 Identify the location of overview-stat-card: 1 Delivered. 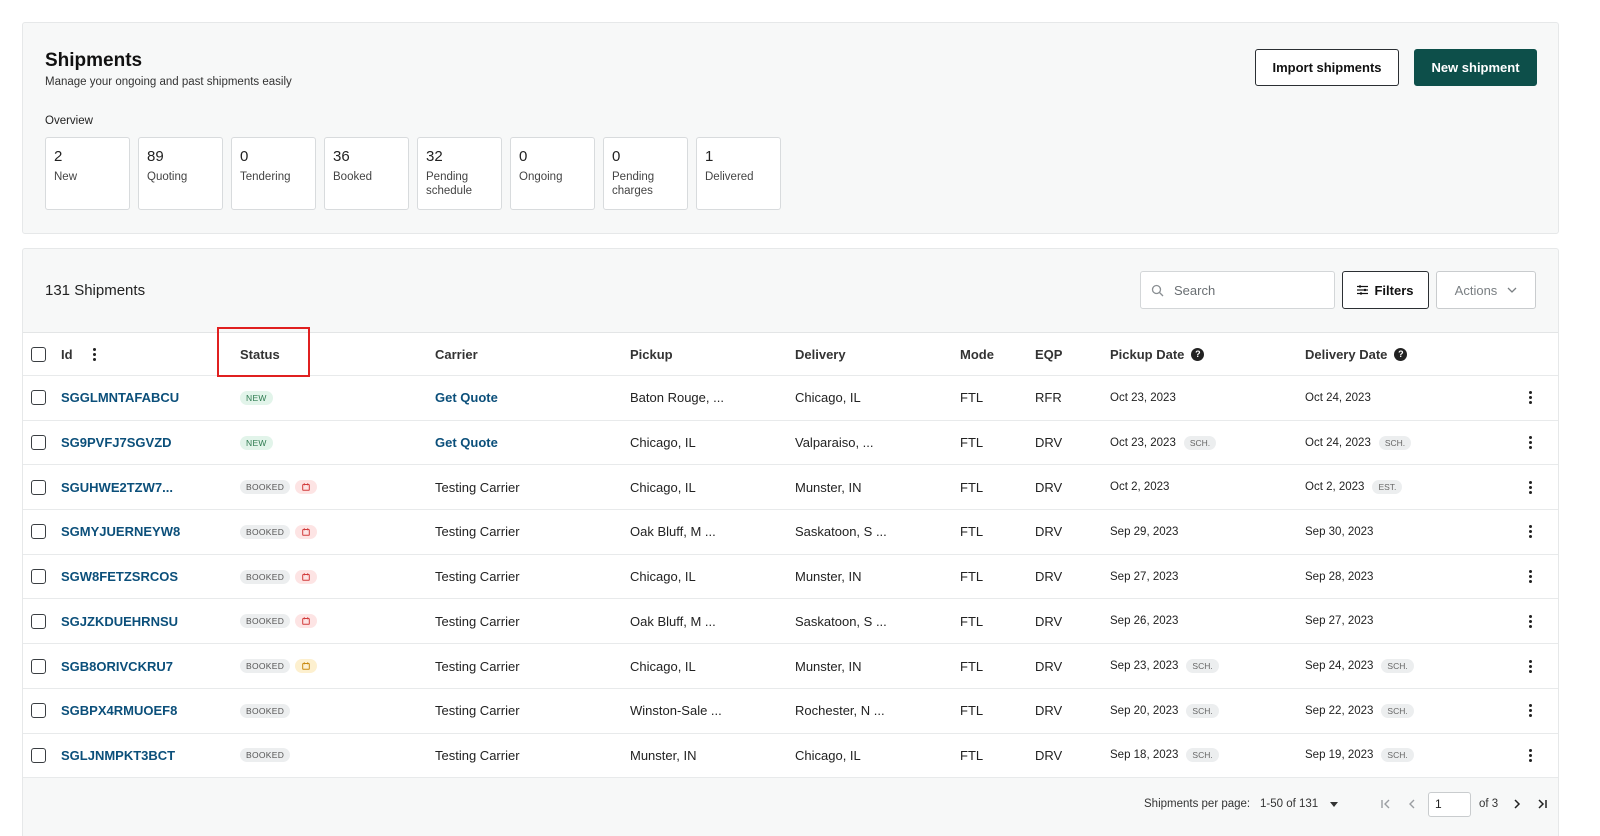
(738, 173).